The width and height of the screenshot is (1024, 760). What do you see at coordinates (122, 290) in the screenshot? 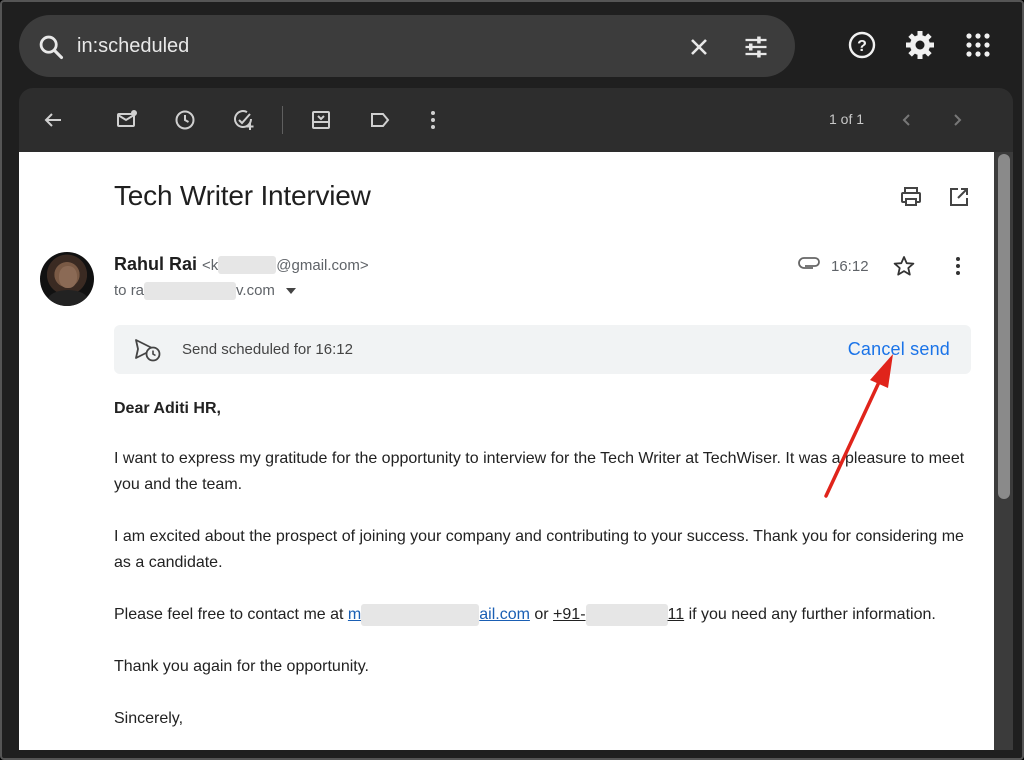
I see `to-prefix: to` at bounding box center [122, 290].